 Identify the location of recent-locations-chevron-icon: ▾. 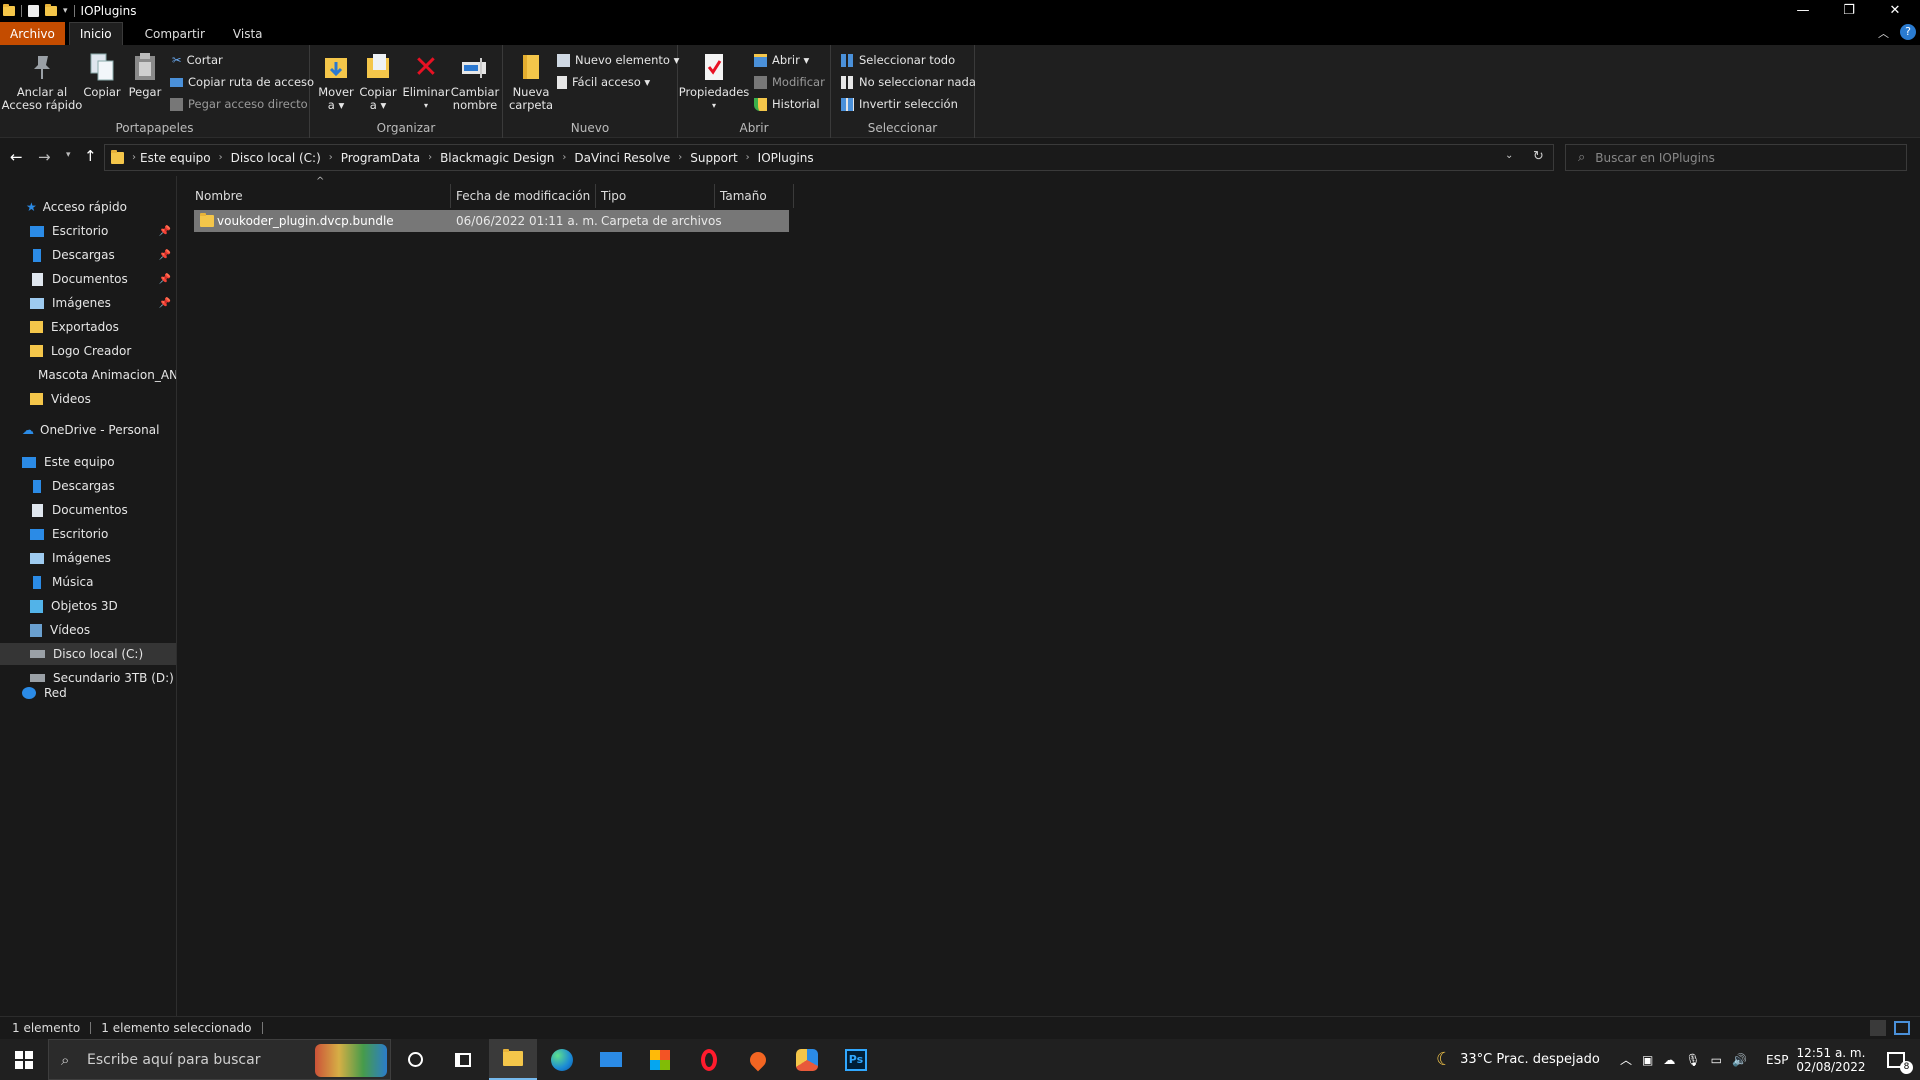
(68, 155).